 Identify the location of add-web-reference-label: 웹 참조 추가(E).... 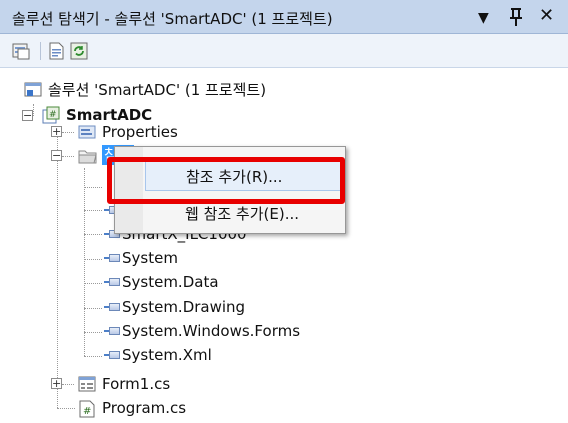
(242, 214).